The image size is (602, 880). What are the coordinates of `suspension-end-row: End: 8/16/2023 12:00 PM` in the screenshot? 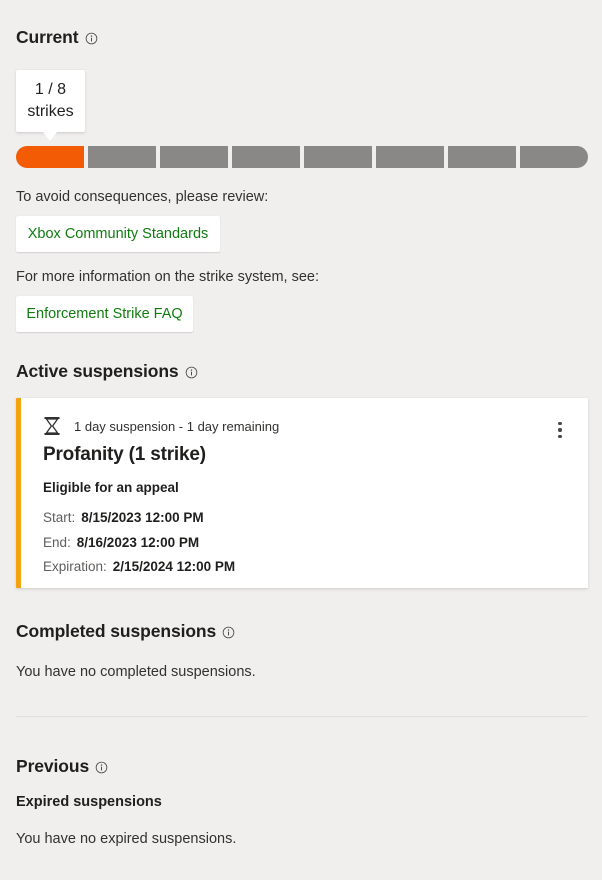 It's located at (139, 543).